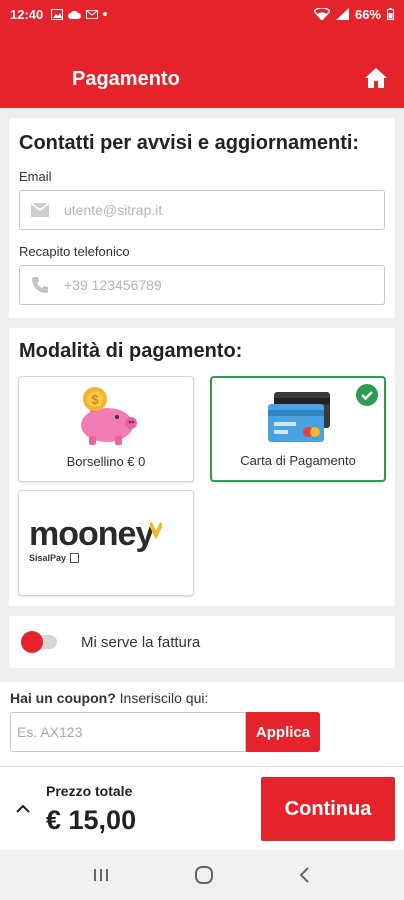 The width and height of the screenshot is (404, 900). Describe the element at coordinates (74, 251) in the screenshot. I see `phone-label: Recapito telefonico` at that location.